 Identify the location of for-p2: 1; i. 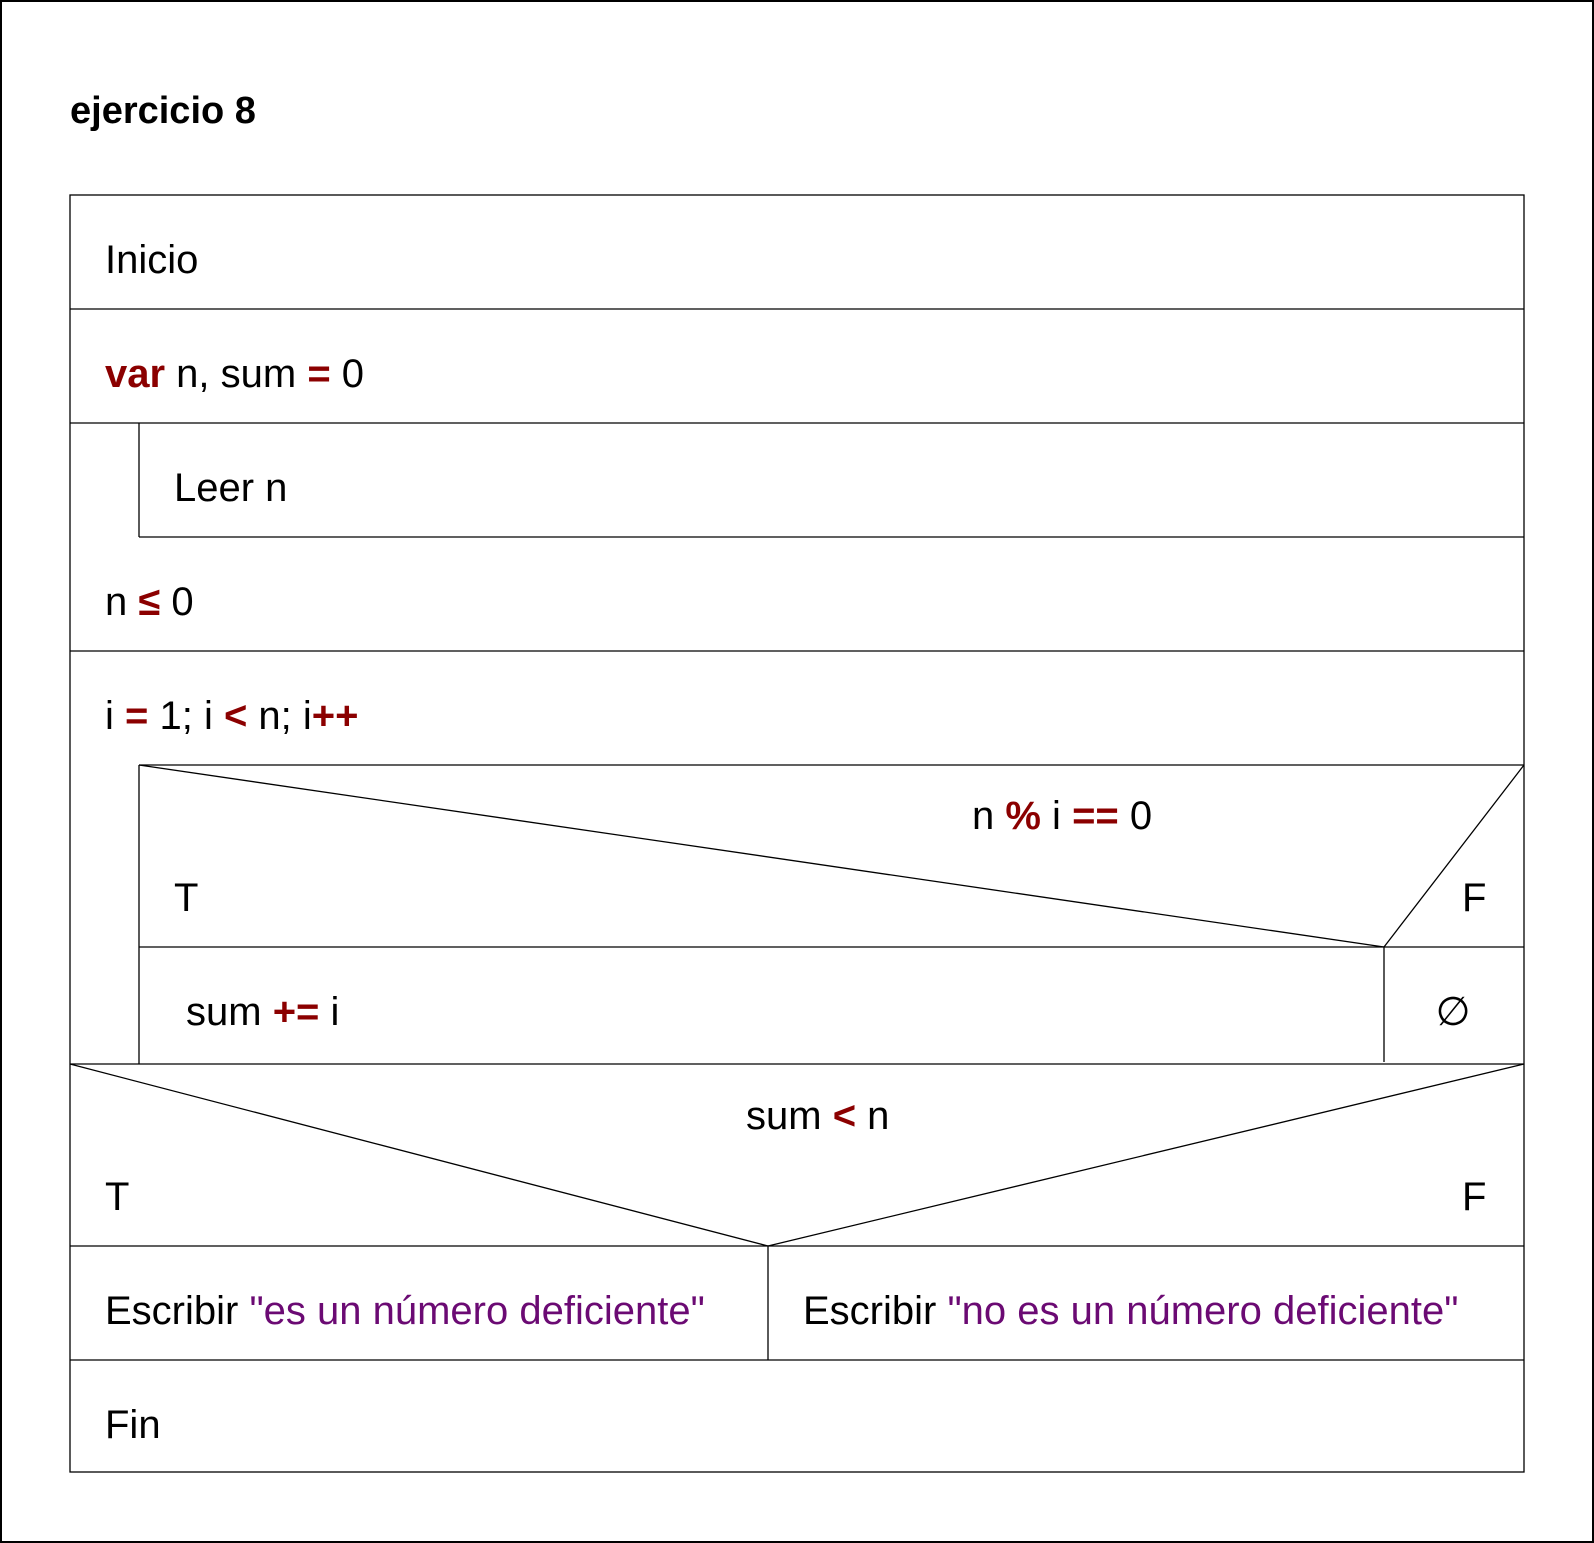
(186, 716).